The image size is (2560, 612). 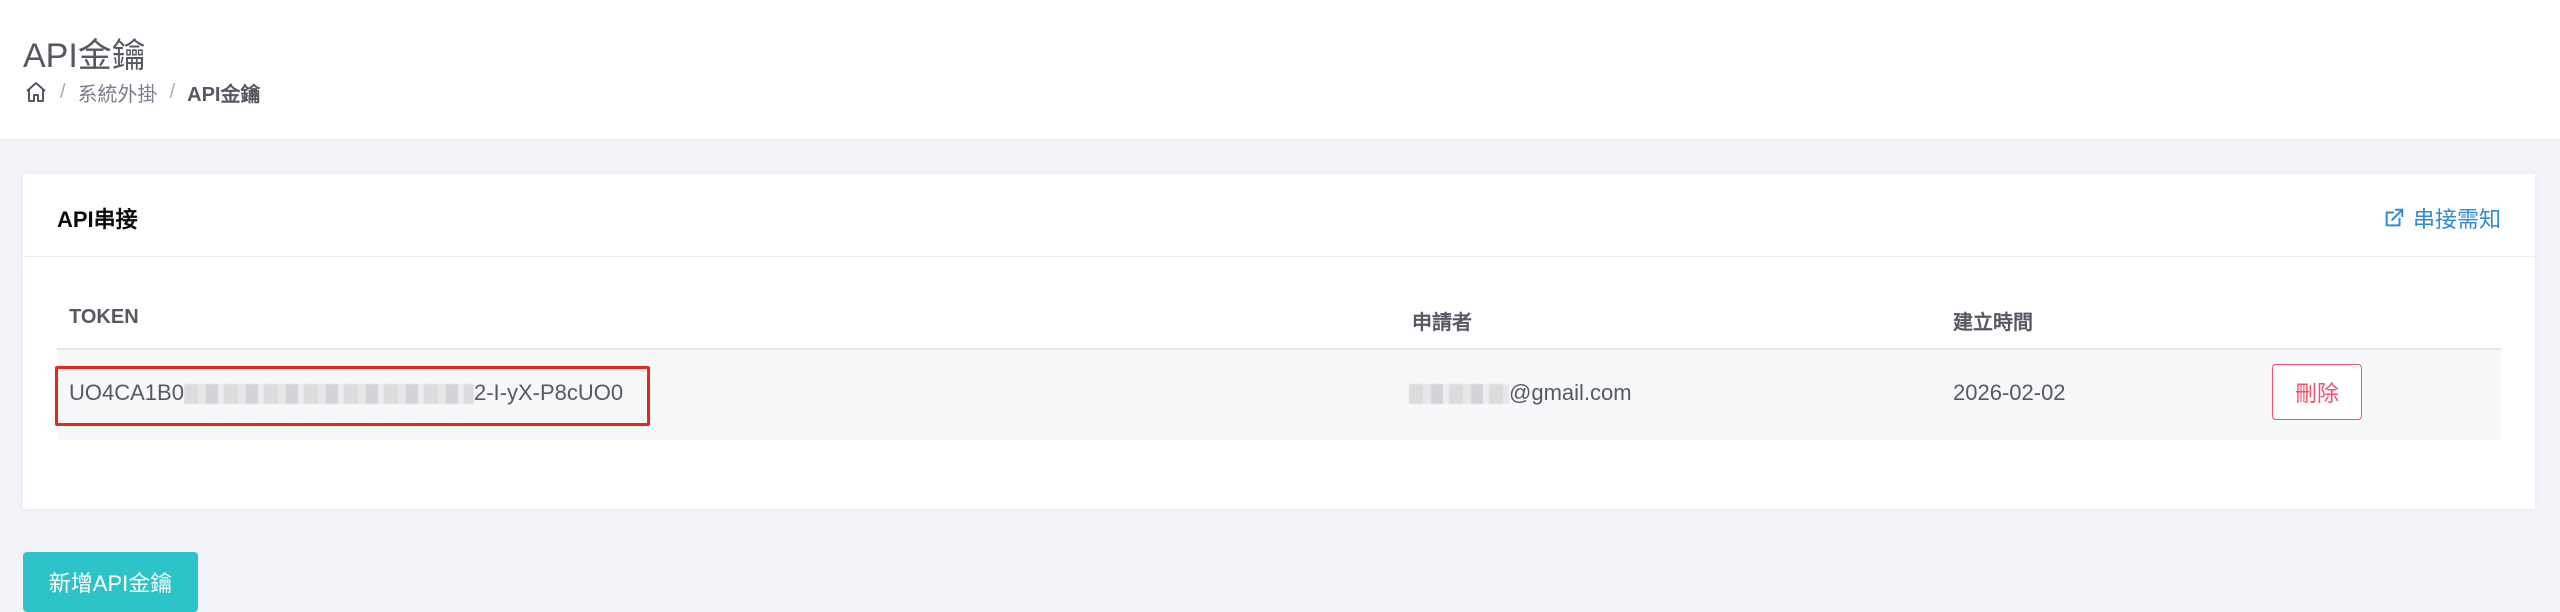 What do you see at coordinates (2394, 218) in the screenshot?
I see `external-link-icon` at bounding box center [2394, 218].